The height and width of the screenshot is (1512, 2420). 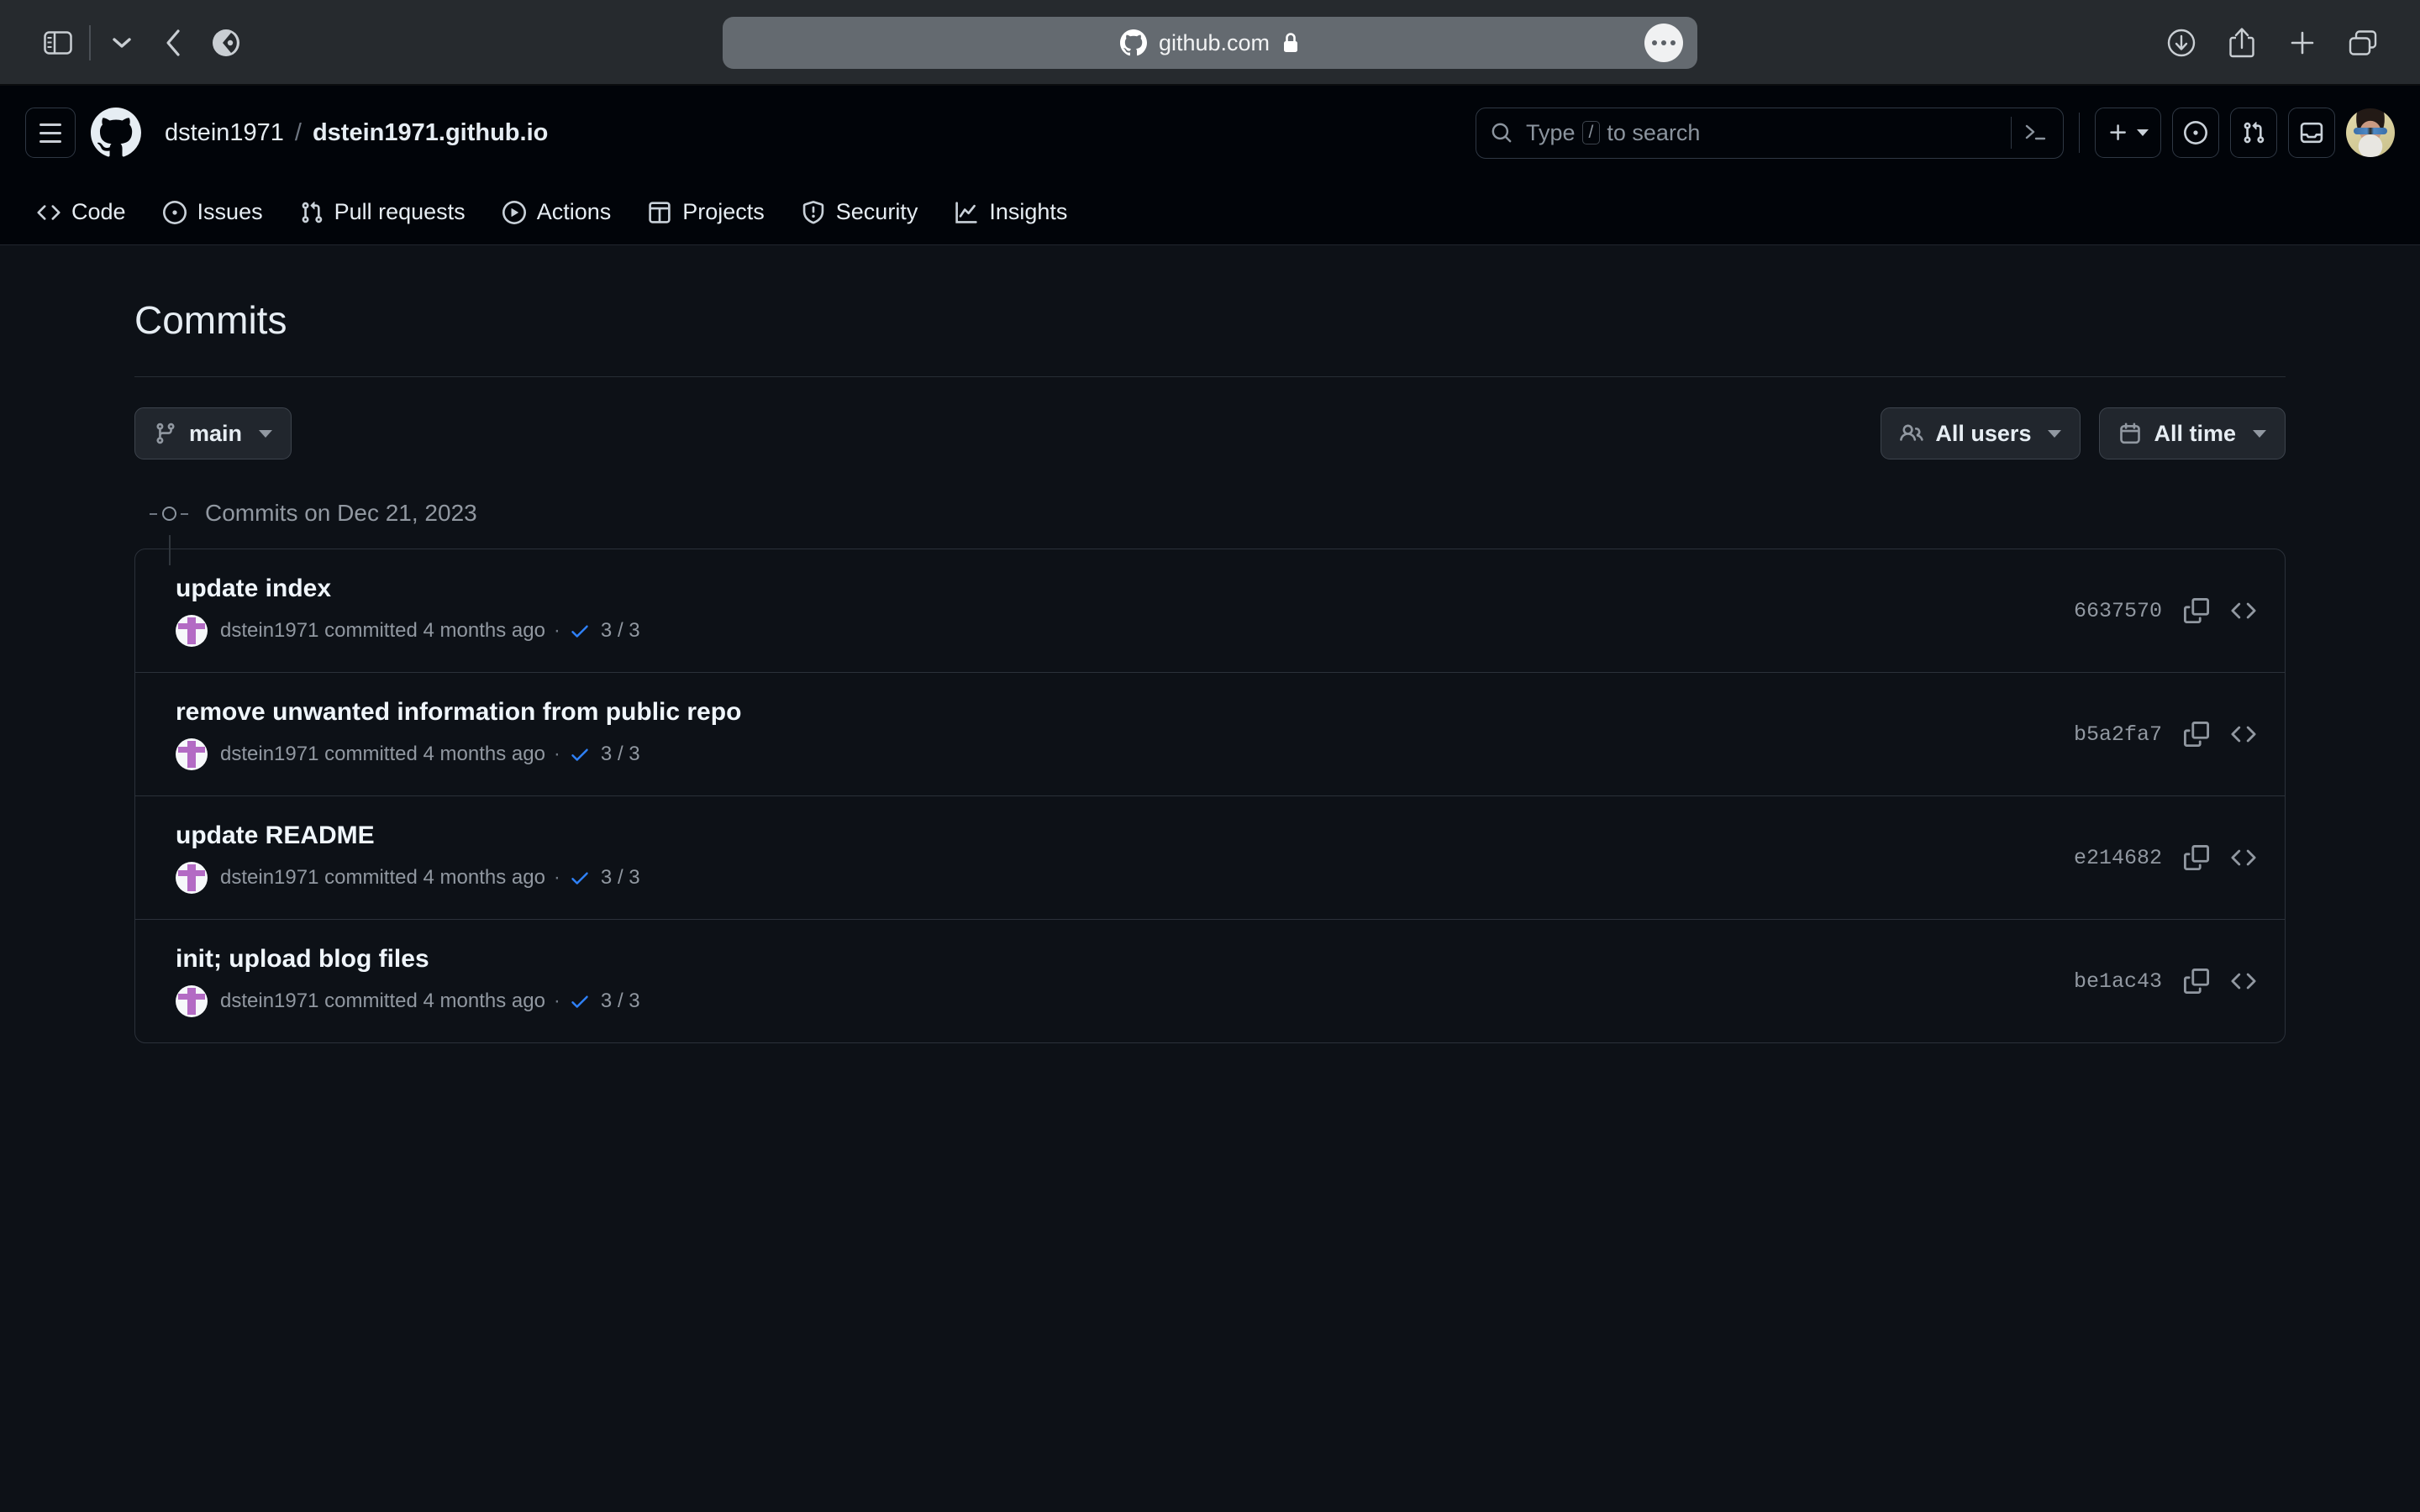 I want to click on page-title: Commits, so click(x=210, y=320).